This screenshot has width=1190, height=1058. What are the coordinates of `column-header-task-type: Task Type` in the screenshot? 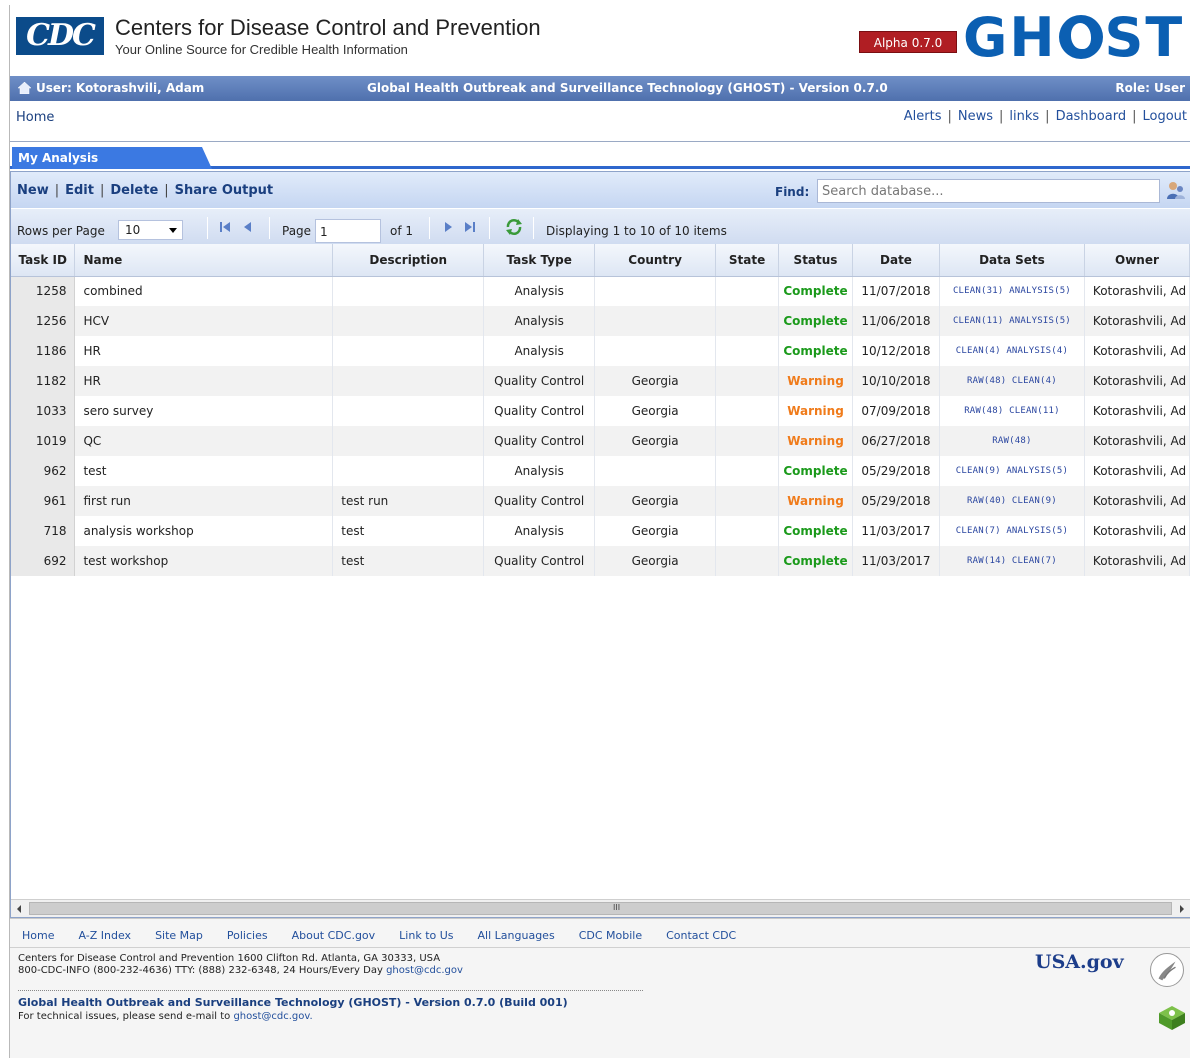 It's located at (539, 260).